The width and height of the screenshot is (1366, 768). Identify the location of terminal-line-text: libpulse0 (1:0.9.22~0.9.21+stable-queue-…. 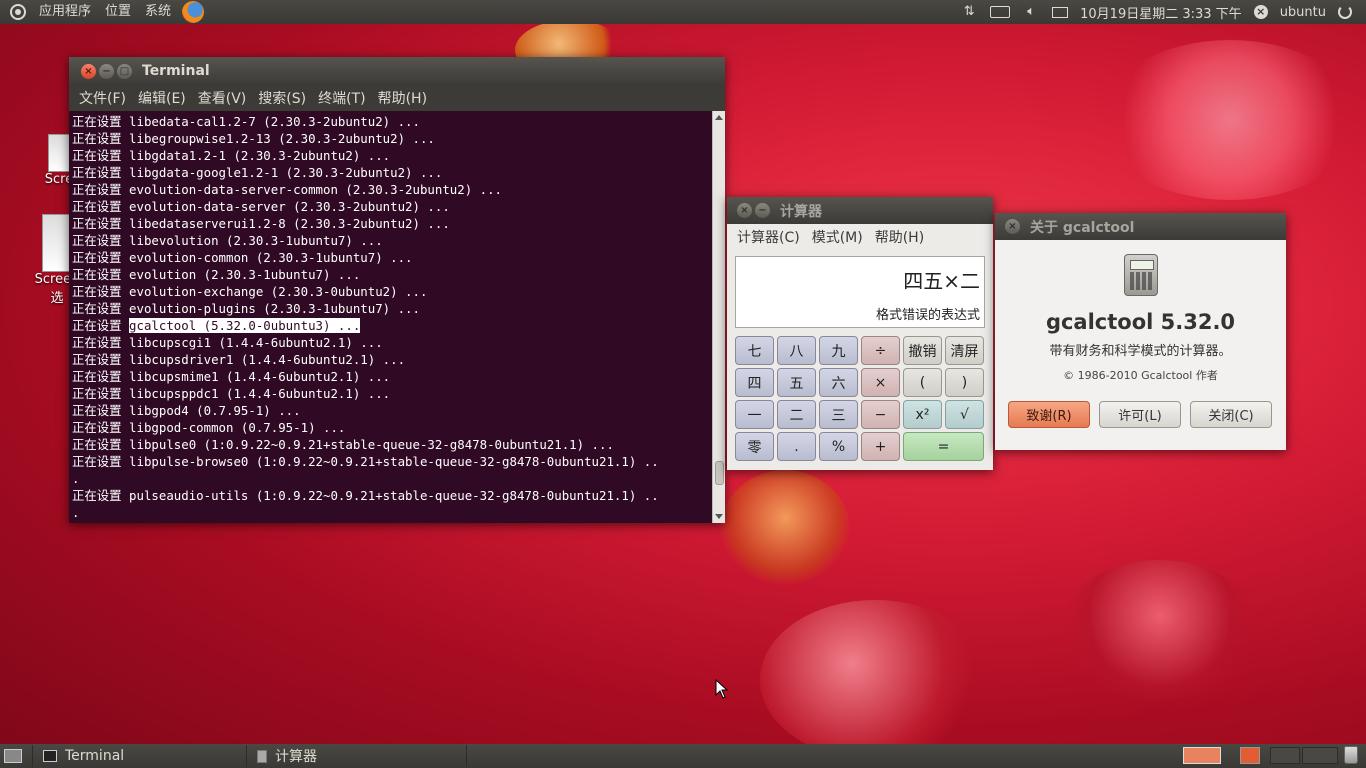
(371, 444).